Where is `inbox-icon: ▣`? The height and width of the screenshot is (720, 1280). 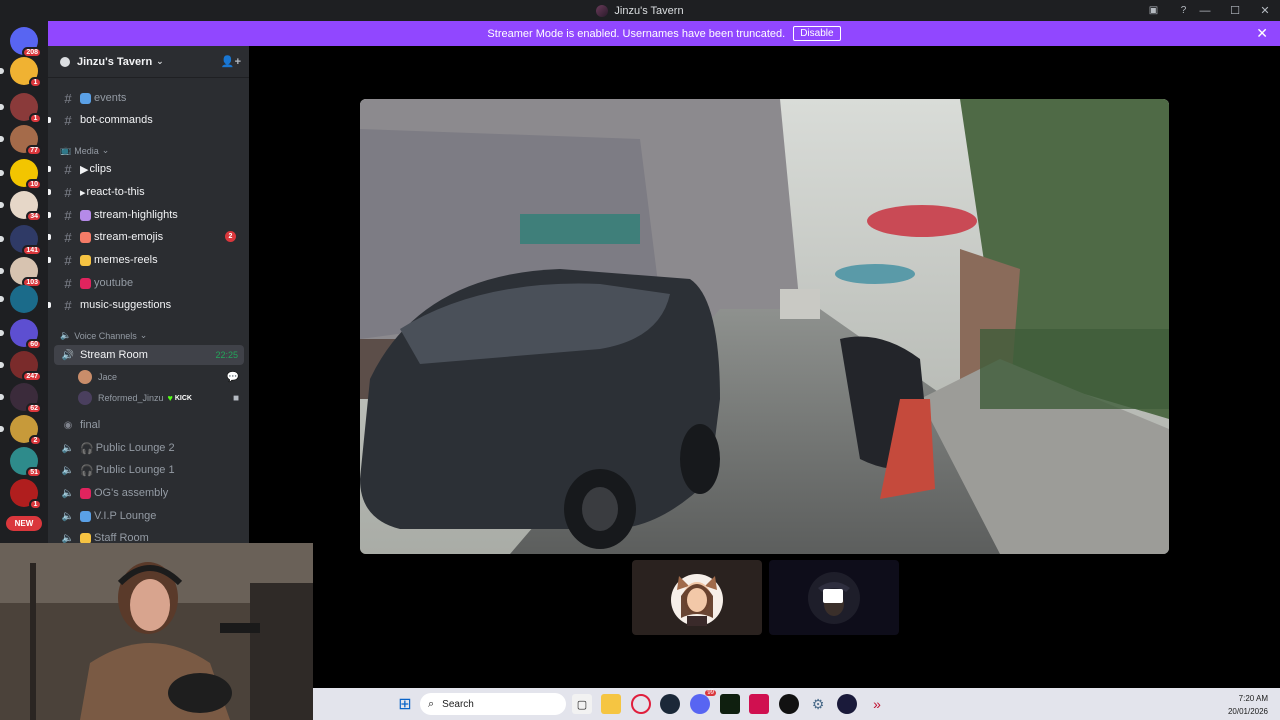 inbox-icon: ▣ is located at coordinates (1153, 10).